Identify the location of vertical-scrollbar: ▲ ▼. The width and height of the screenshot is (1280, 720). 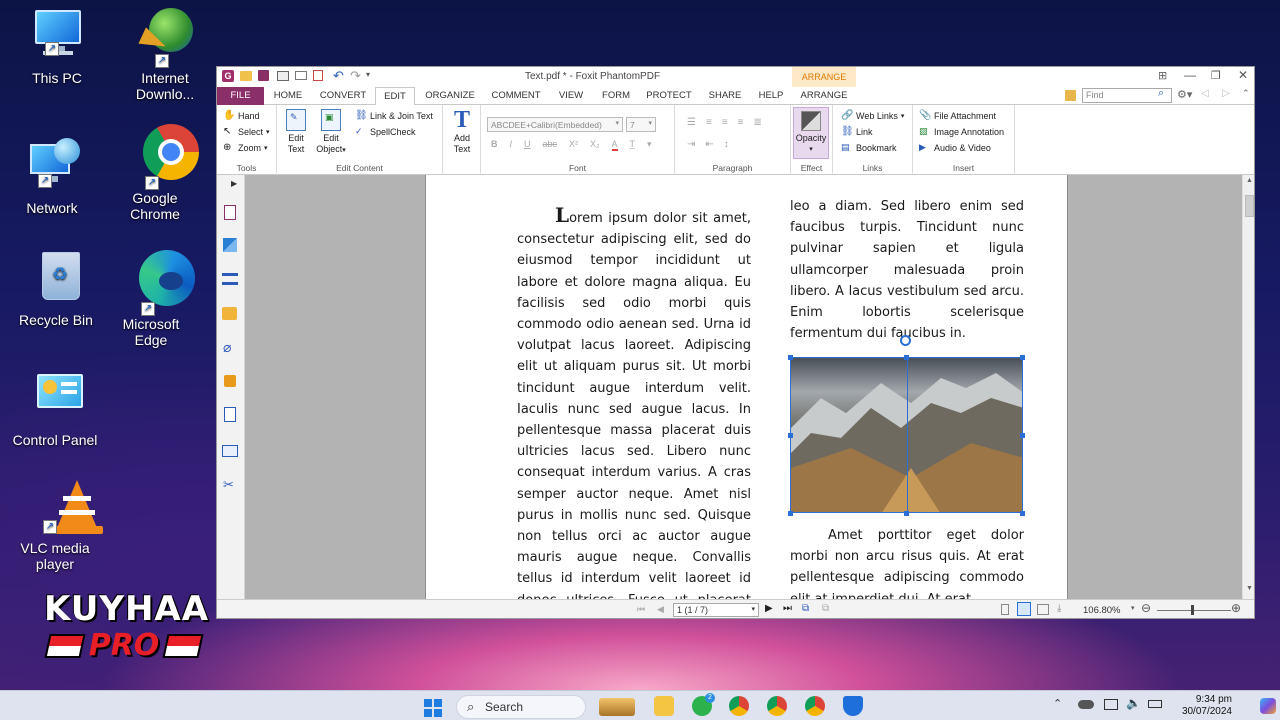
(1248, 387).